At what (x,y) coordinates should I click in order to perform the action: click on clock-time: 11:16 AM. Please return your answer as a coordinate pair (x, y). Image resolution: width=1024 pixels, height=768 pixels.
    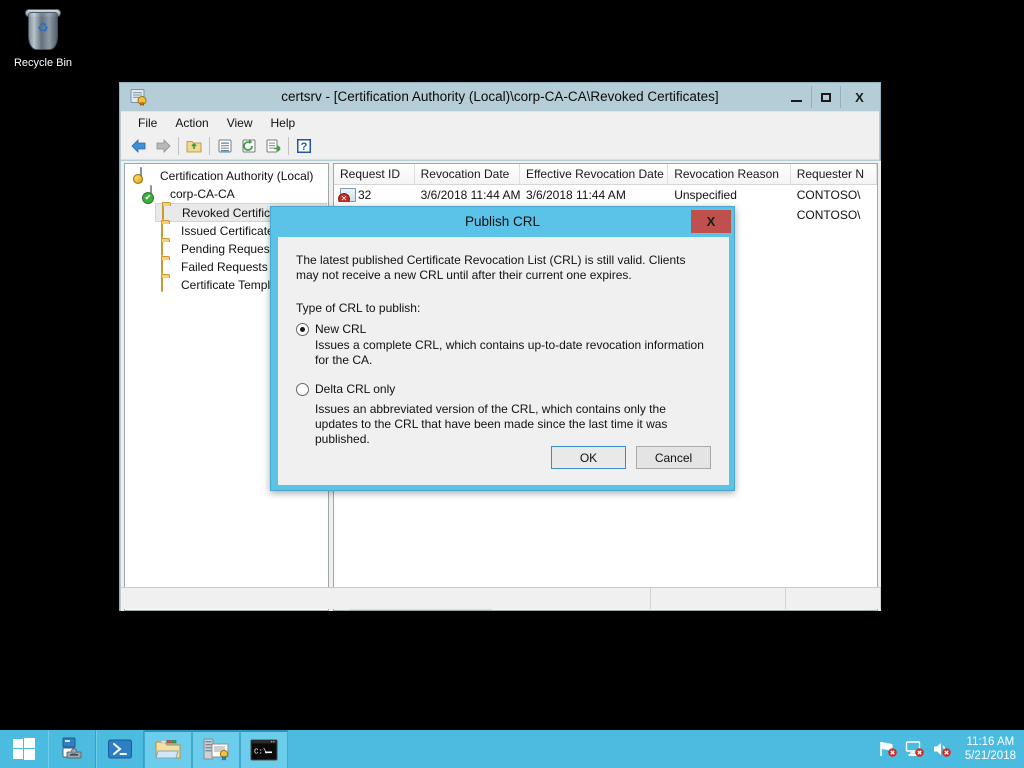
    Looking at the image, I should click on (990, 742).